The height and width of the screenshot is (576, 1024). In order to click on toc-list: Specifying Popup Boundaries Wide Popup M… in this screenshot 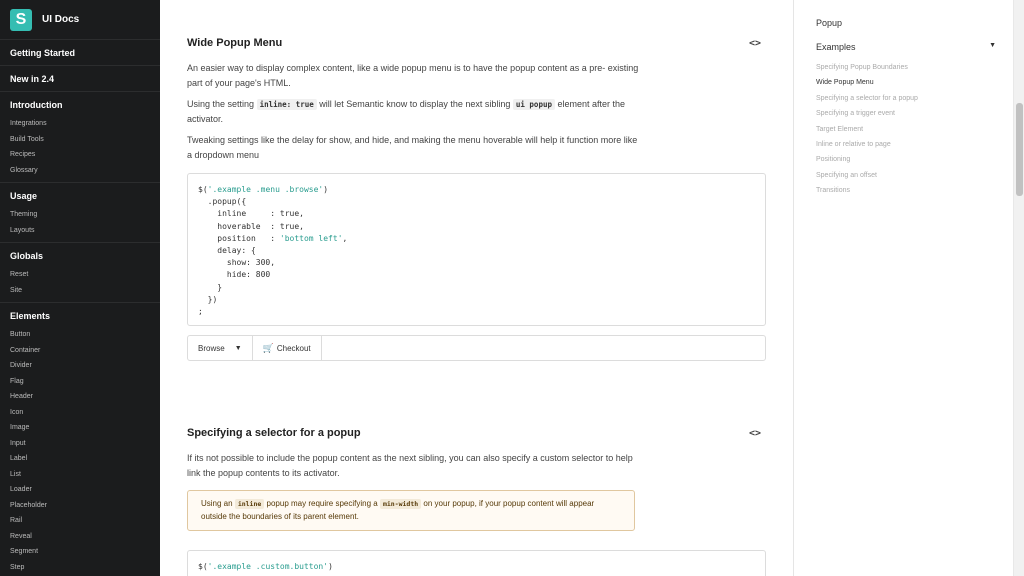, I will do `click(867, 129)`.